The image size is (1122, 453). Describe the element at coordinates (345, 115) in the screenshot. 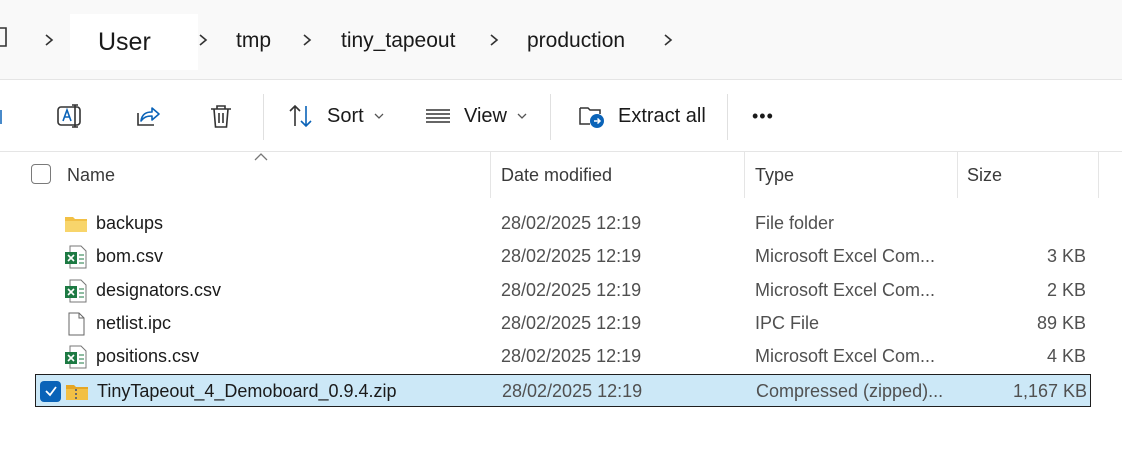

I see `sort-label: Sort` at that location.